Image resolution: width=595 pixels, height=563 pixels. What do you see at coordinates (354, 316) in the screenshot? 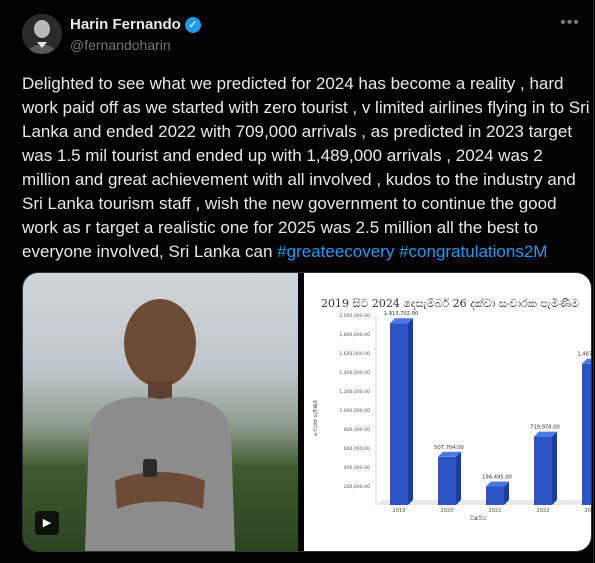
I see `y-tick-label: 2,000,000.00` at bounding box center [354, 316].